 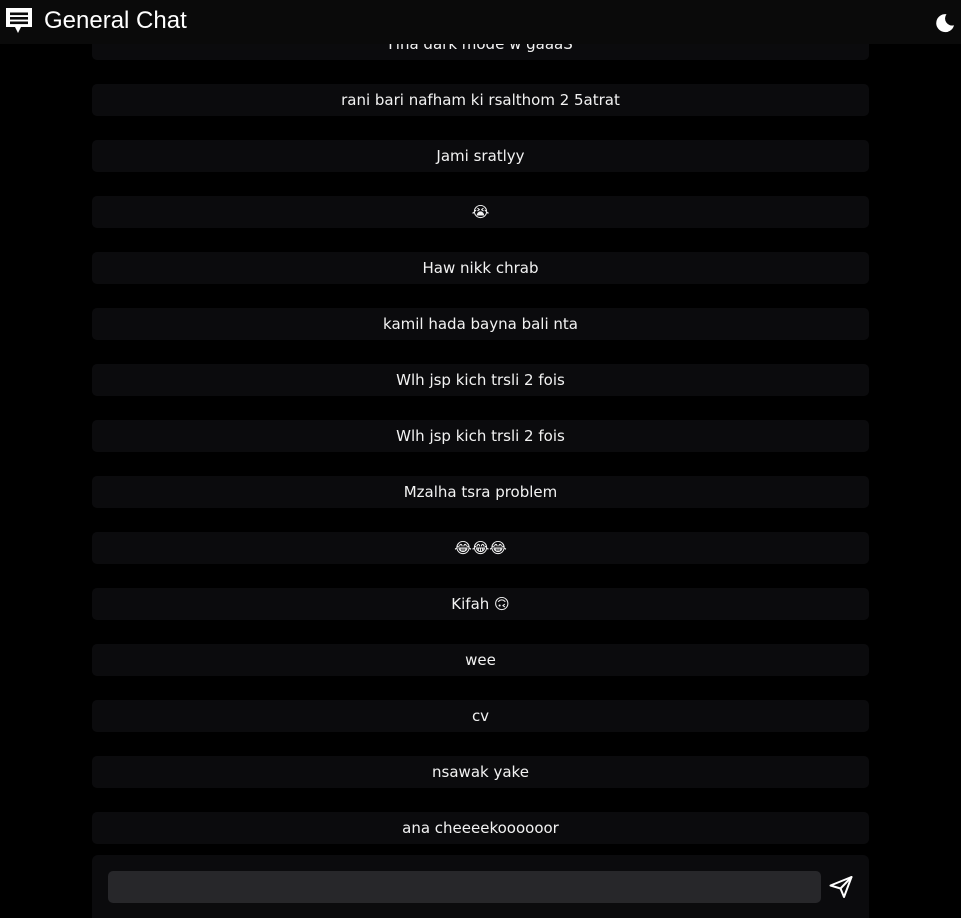 I want to click on message-bubble: Mzalha tsra problem, so click(x=480, y=492).